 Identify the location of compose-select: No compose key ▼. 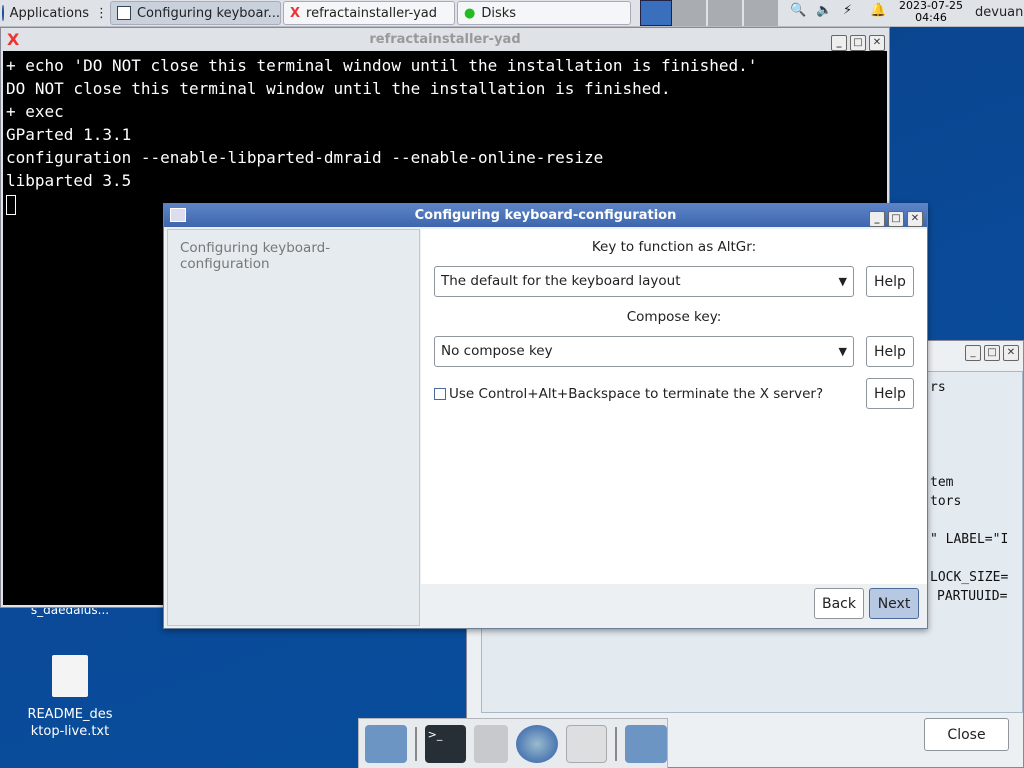
(644, 351).